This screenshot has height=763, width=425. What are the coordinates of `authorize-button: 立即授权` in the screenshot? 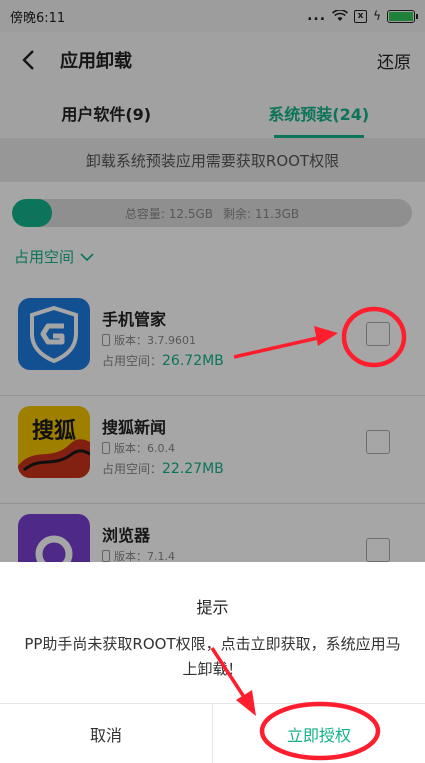 It's located at (319, 733).